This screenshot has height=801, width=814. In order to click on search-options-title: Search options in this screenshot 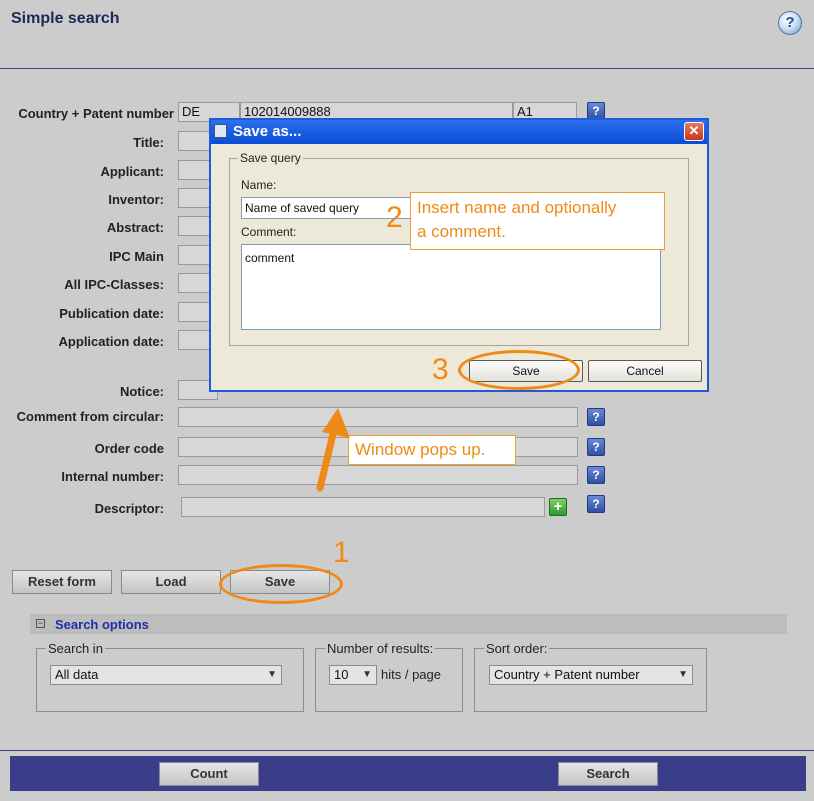, I will do `click(102, 624)`.